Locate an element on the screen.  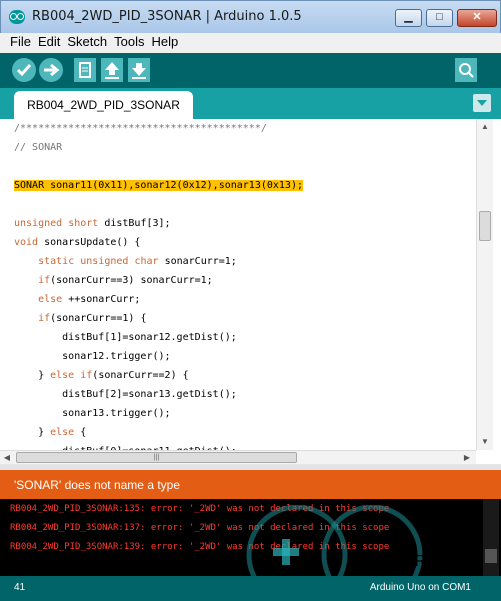
upload-button is located at coordinates (51, 70).